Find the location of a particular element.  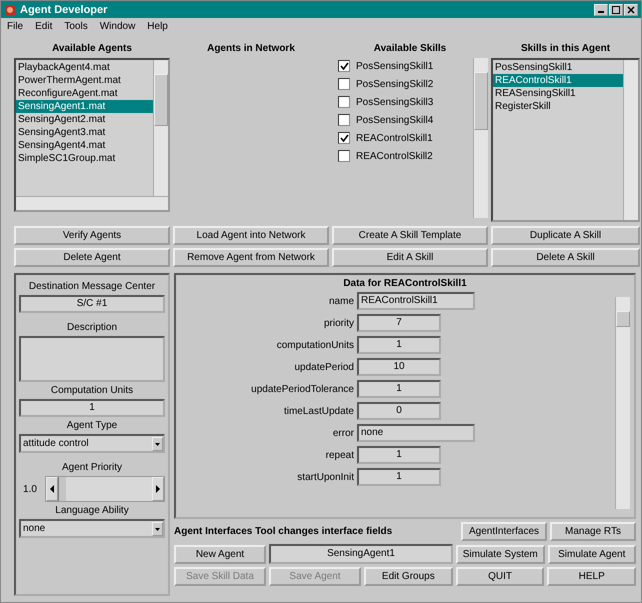

agent-type-dropdown: attitude control is located at coordinates (92, 443).